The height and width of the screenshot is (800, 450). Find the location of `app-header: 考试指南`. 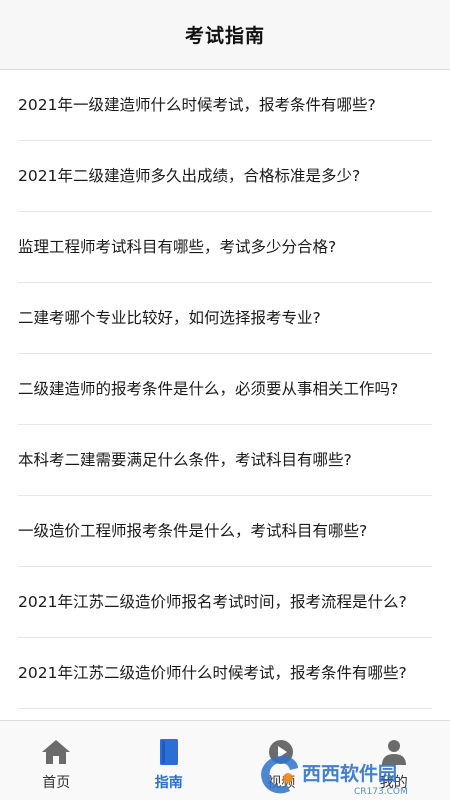

app-header: 考试指南 is located at coordinates (225, 35).